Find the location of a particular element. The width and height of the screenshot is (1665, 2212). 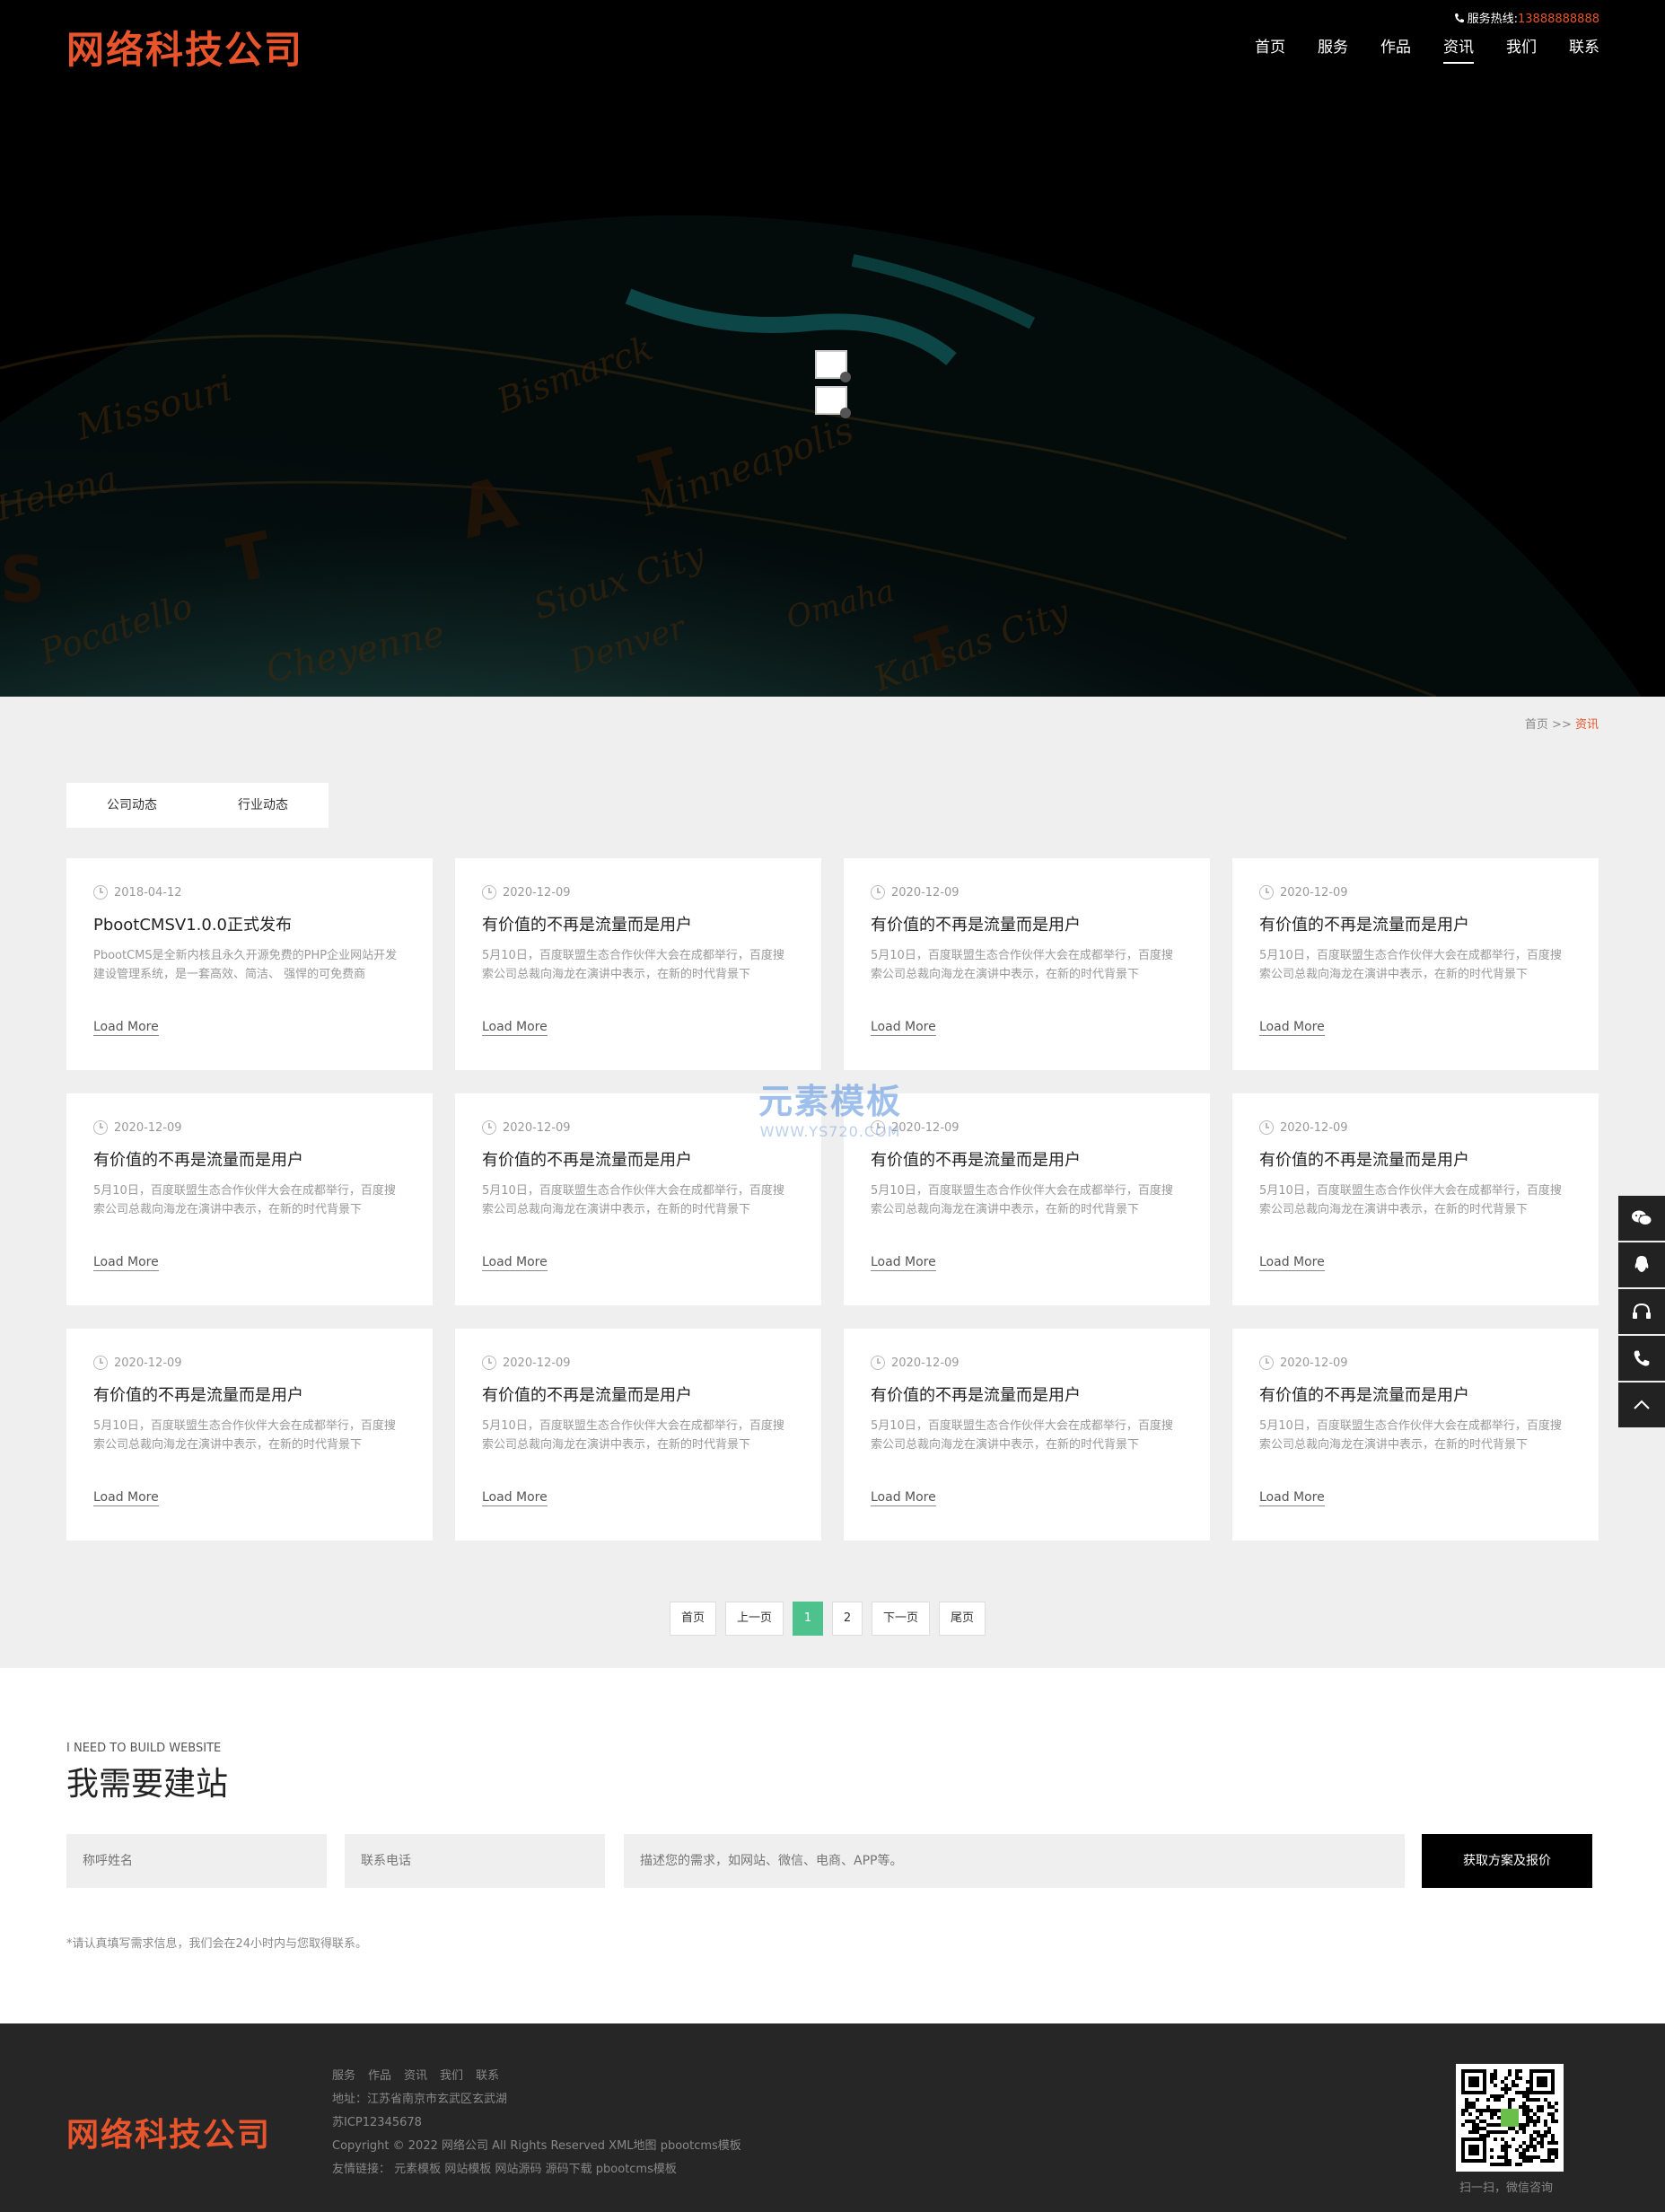

page-number-button: 2 is located at coordinates (848, 1619).